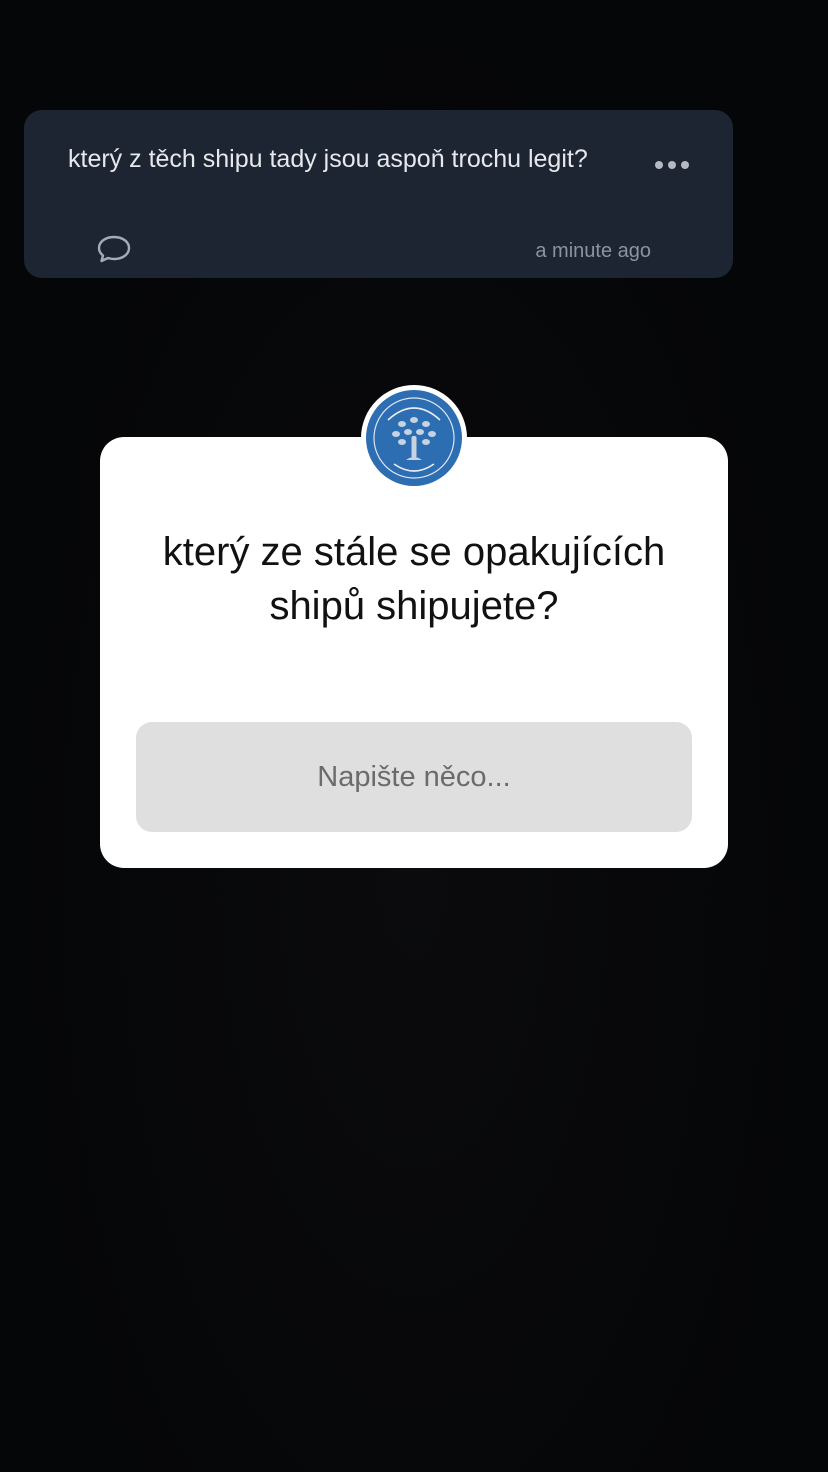 The width and height of the screenshot is (828, 1472). I want to click on tree-logo-icon, so click(414, 438).